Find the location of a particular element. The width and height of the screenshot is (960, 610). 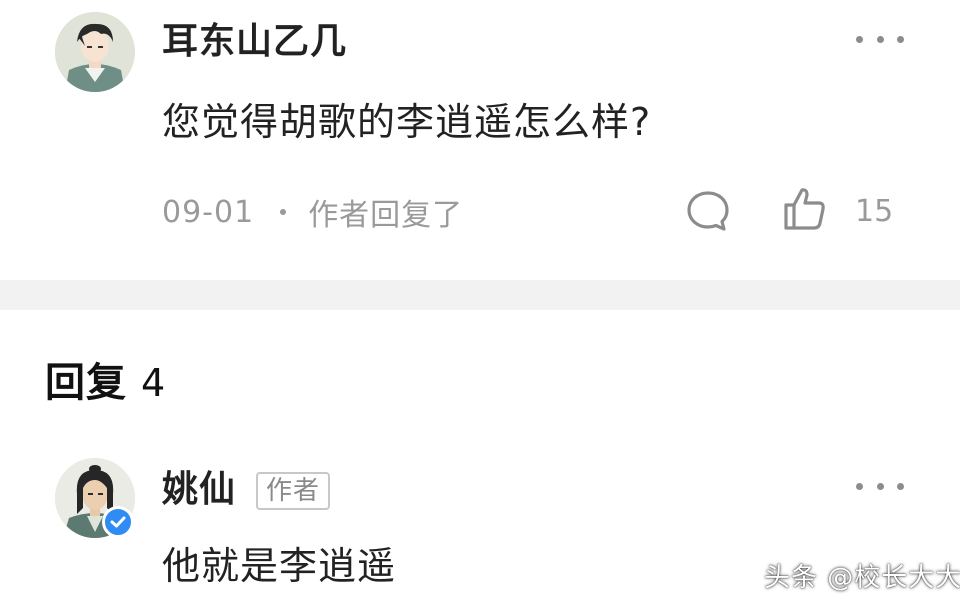

like-count: 15 is located at coordinates (874, 211).